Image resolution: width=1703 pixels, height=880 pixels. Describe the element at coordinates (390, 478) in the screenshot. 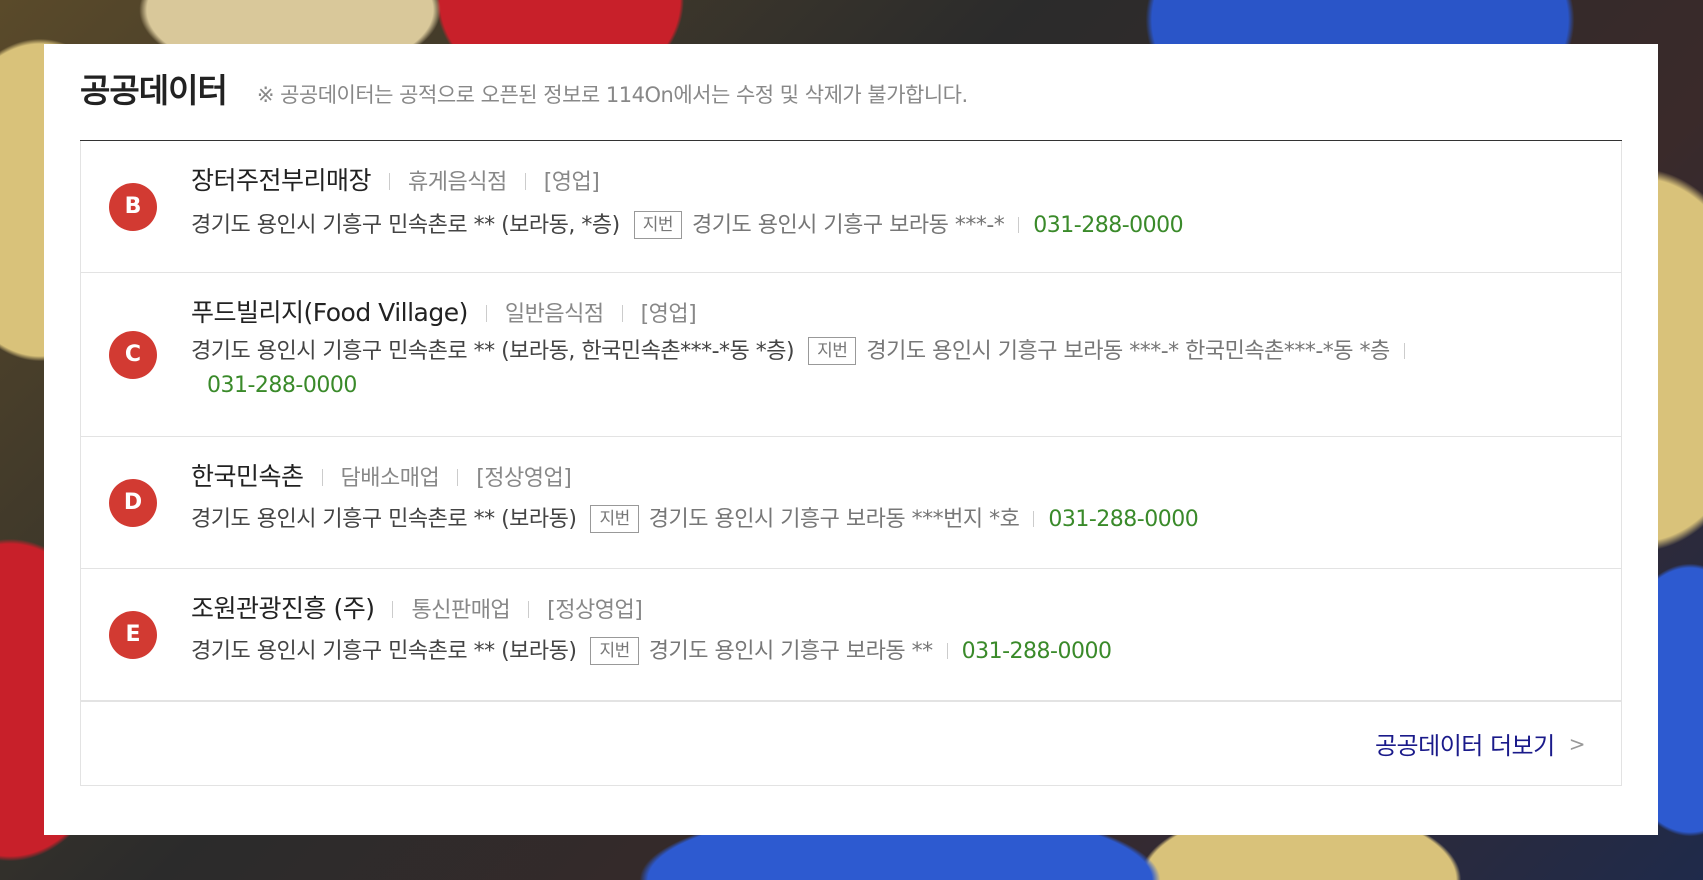

I see `place-category: 담배소매업` at that location.